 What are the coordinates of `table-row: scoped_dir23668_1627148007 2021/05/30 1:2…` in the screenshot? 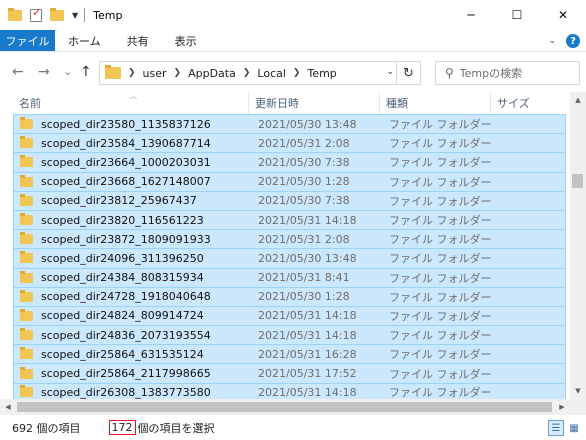 It's located at (289, 181).